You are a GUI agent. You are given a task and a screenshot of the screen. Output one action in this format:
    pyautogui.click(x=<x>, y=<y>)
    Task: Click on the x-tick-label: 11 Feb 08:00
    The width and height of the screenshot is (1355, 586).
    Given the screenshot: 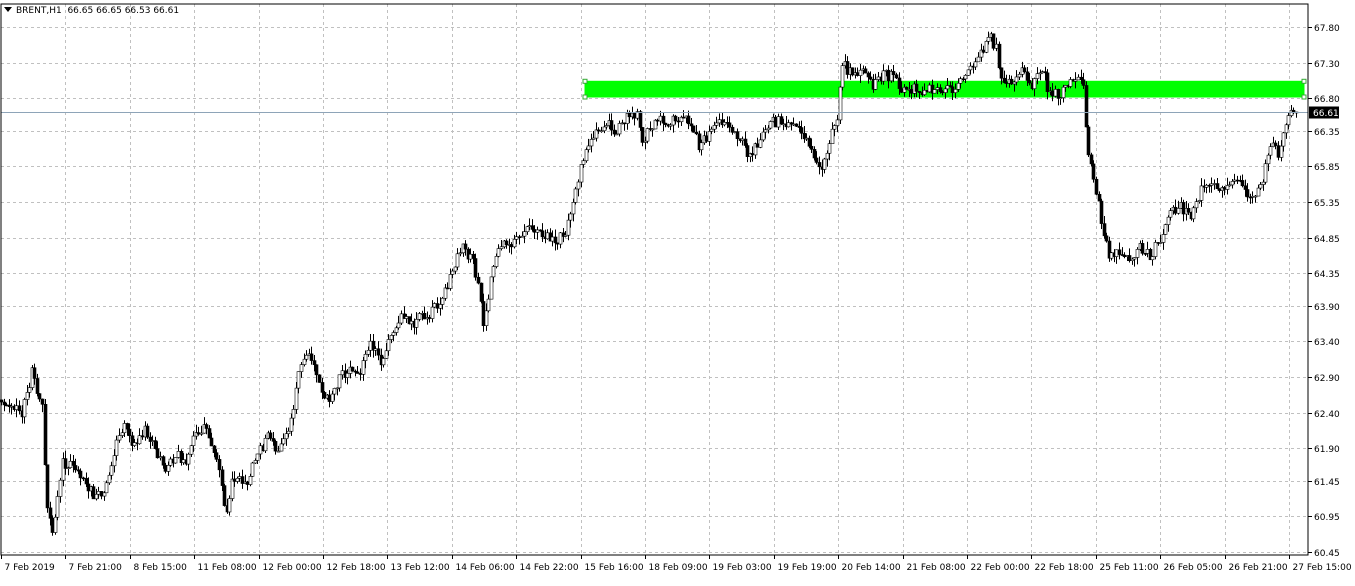 What is the action you would take?
    pyautogui.click(x=227, y=568)
    